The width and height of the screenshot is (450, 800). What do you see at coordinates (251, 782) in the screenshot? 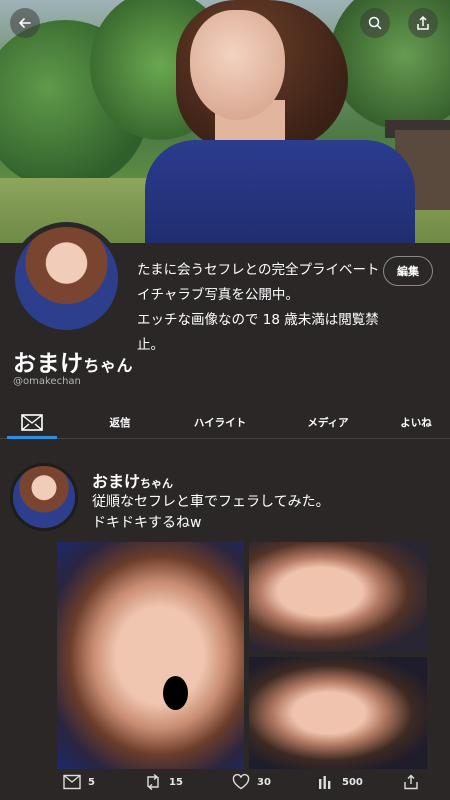
I see `like-button: 30` at bounding box center [251, 782].